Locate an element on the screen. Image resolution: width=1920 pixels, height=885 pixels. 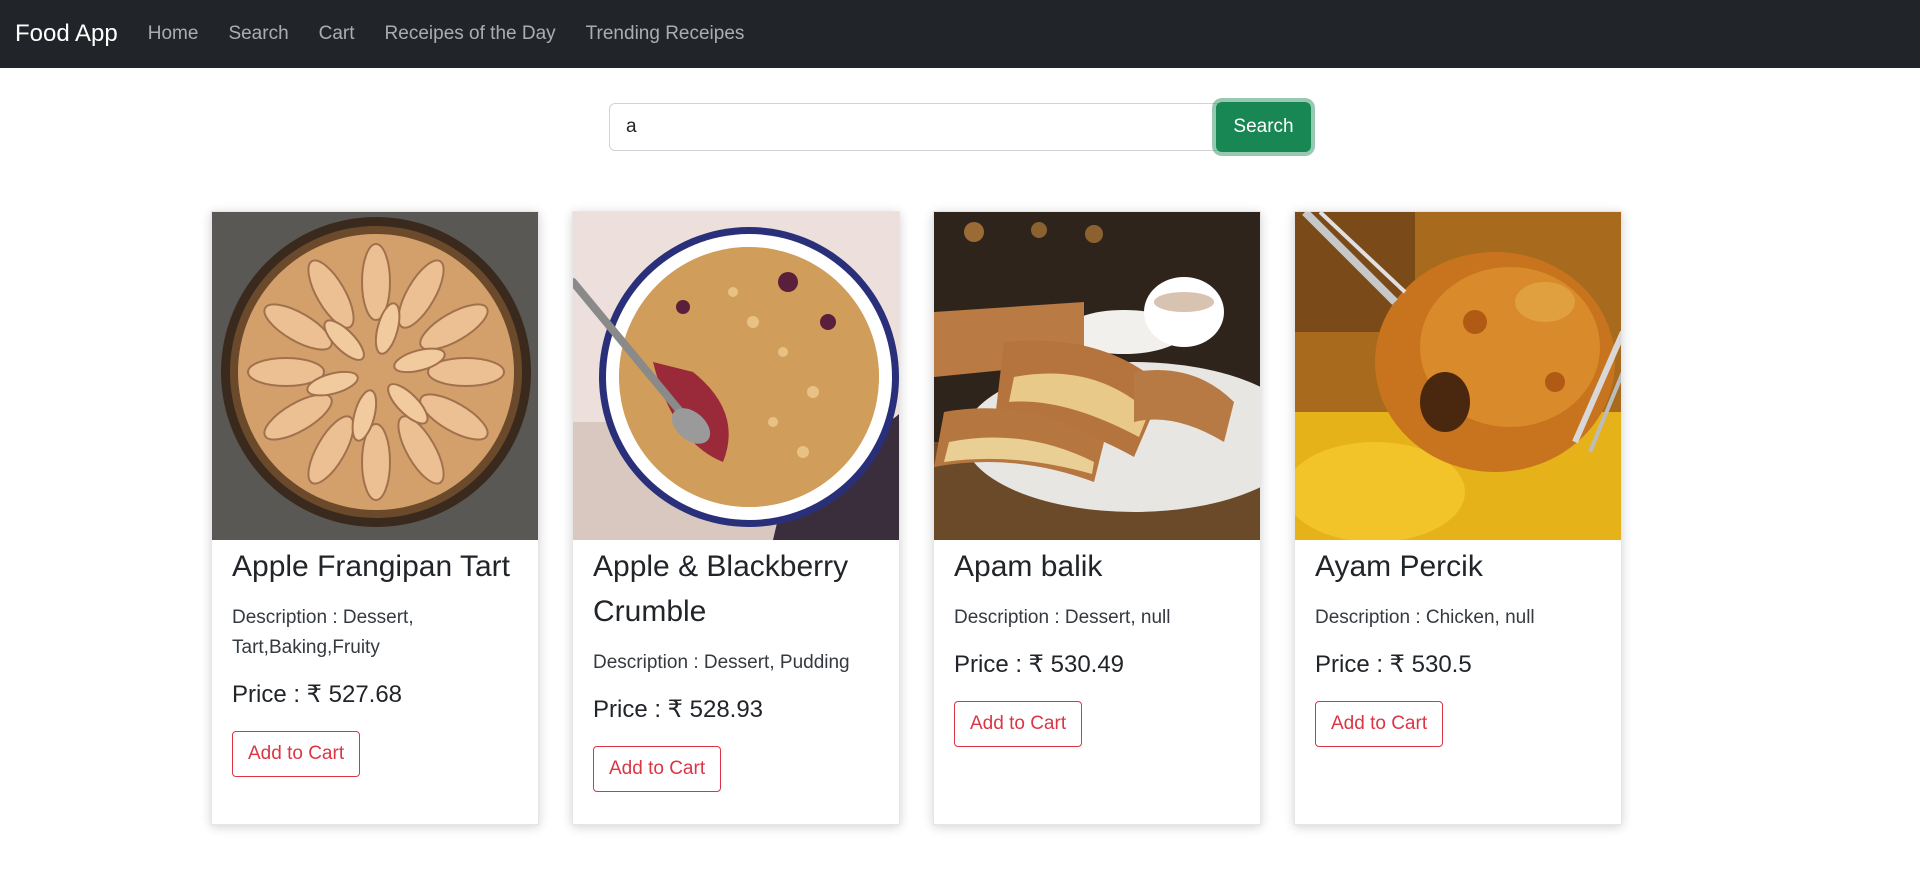
recipe-image-apple-blackberry-crumble is located at coordinates (736, 376).